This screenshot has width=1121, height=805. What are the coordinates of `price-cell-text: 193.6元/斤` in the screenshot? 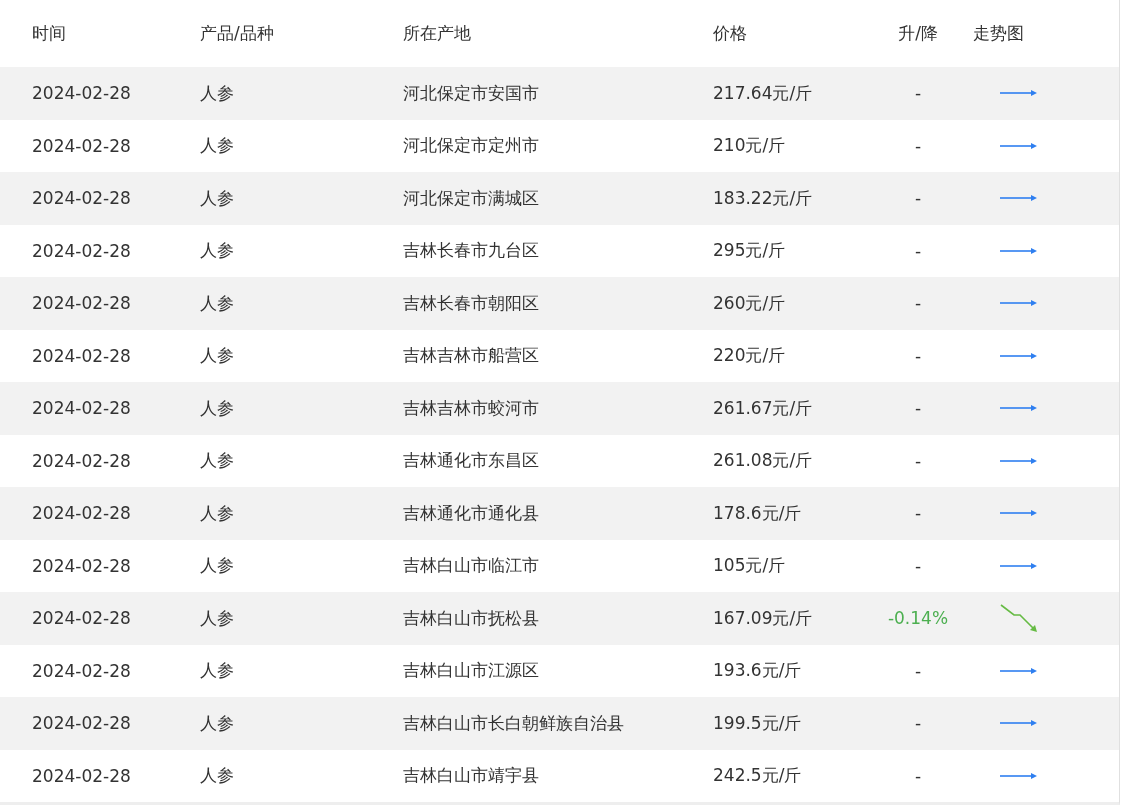 It's located at (758, 671).